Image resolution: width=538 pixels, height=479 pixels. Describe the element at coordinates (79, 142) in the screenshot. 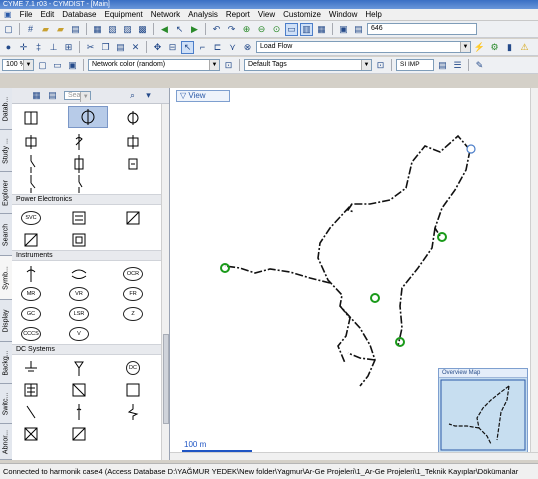

I see `symbol-fuse` at that location.